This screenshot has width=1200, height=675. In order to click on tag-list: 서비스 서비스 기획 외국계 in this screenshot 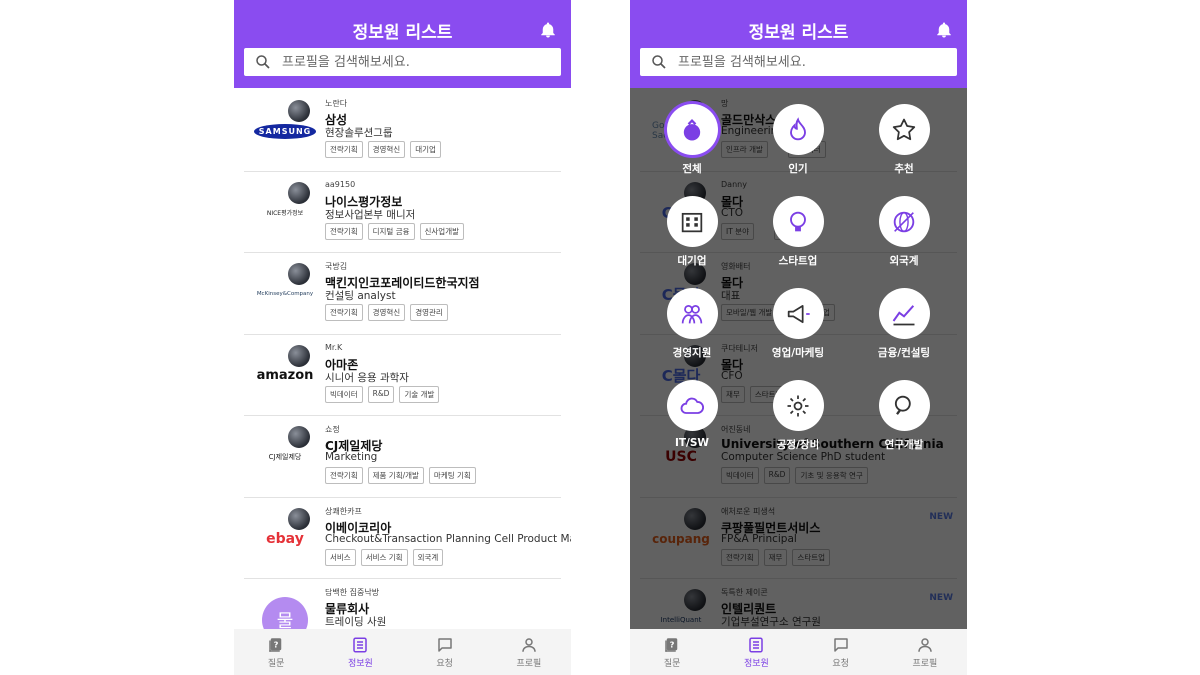, I will do `click(384, 557)`.